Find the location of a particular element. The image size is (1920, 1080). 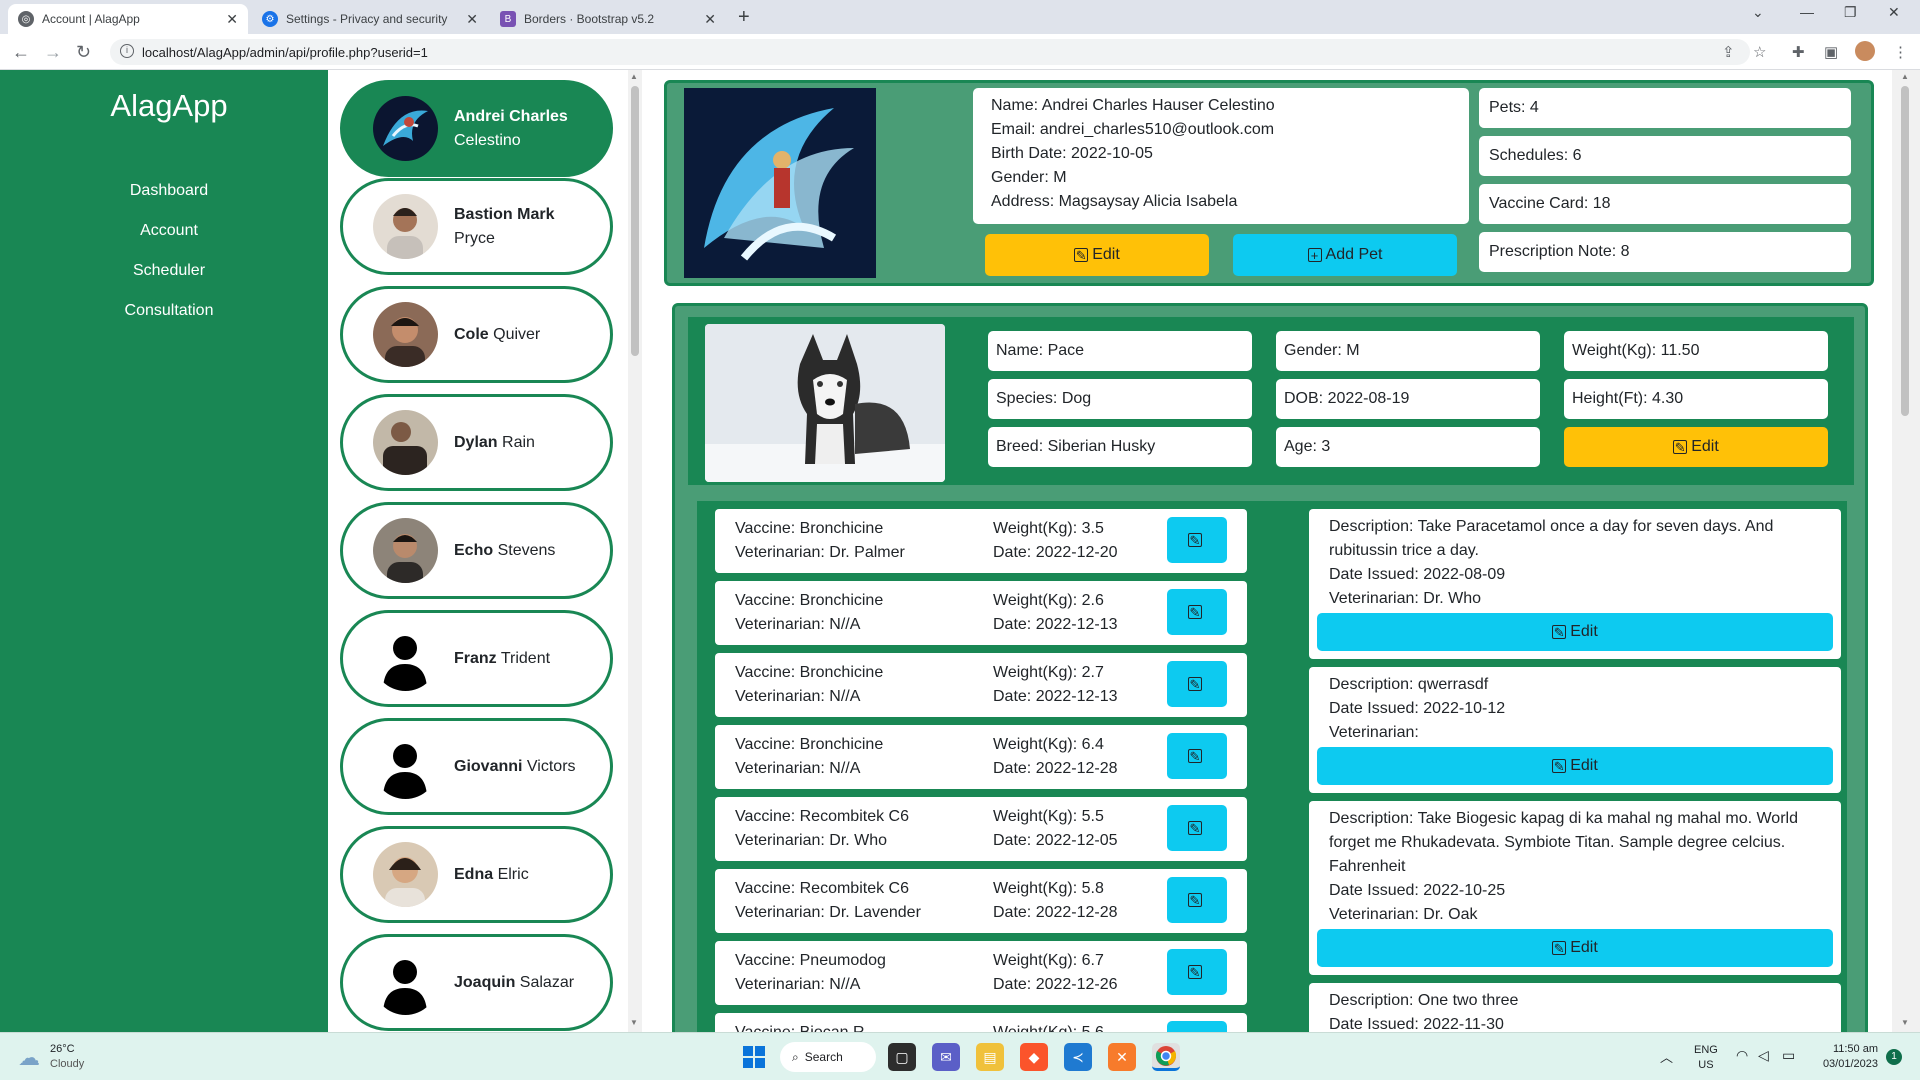

user-list-scrollbar: ▲ ▼ is located at coordinates (635, 551).